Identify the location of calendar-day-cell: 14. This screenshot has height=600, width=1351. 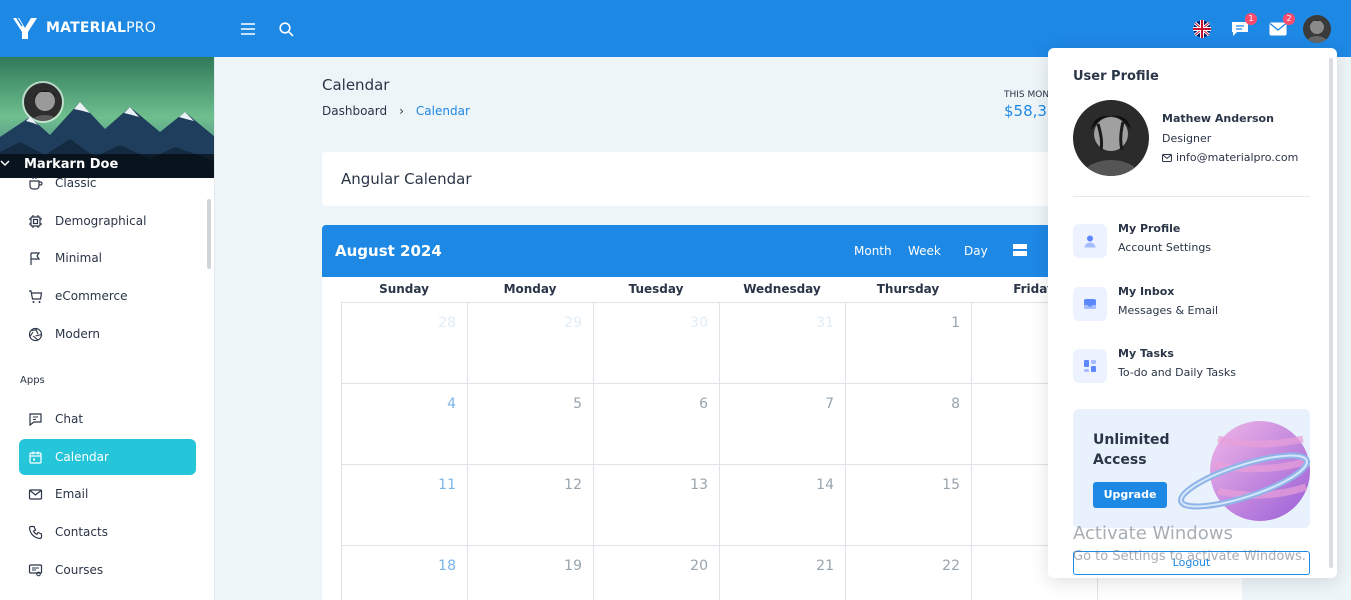
(782, 504).